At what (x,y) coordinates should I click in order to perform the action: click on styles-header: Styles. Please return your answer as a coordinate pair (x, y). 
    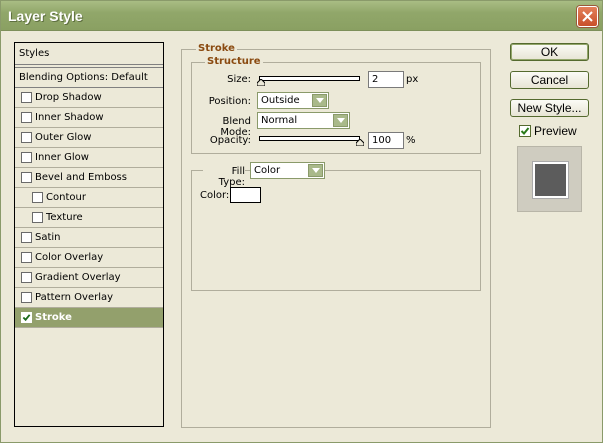
    Looking at the image, I should click on (89, 54).